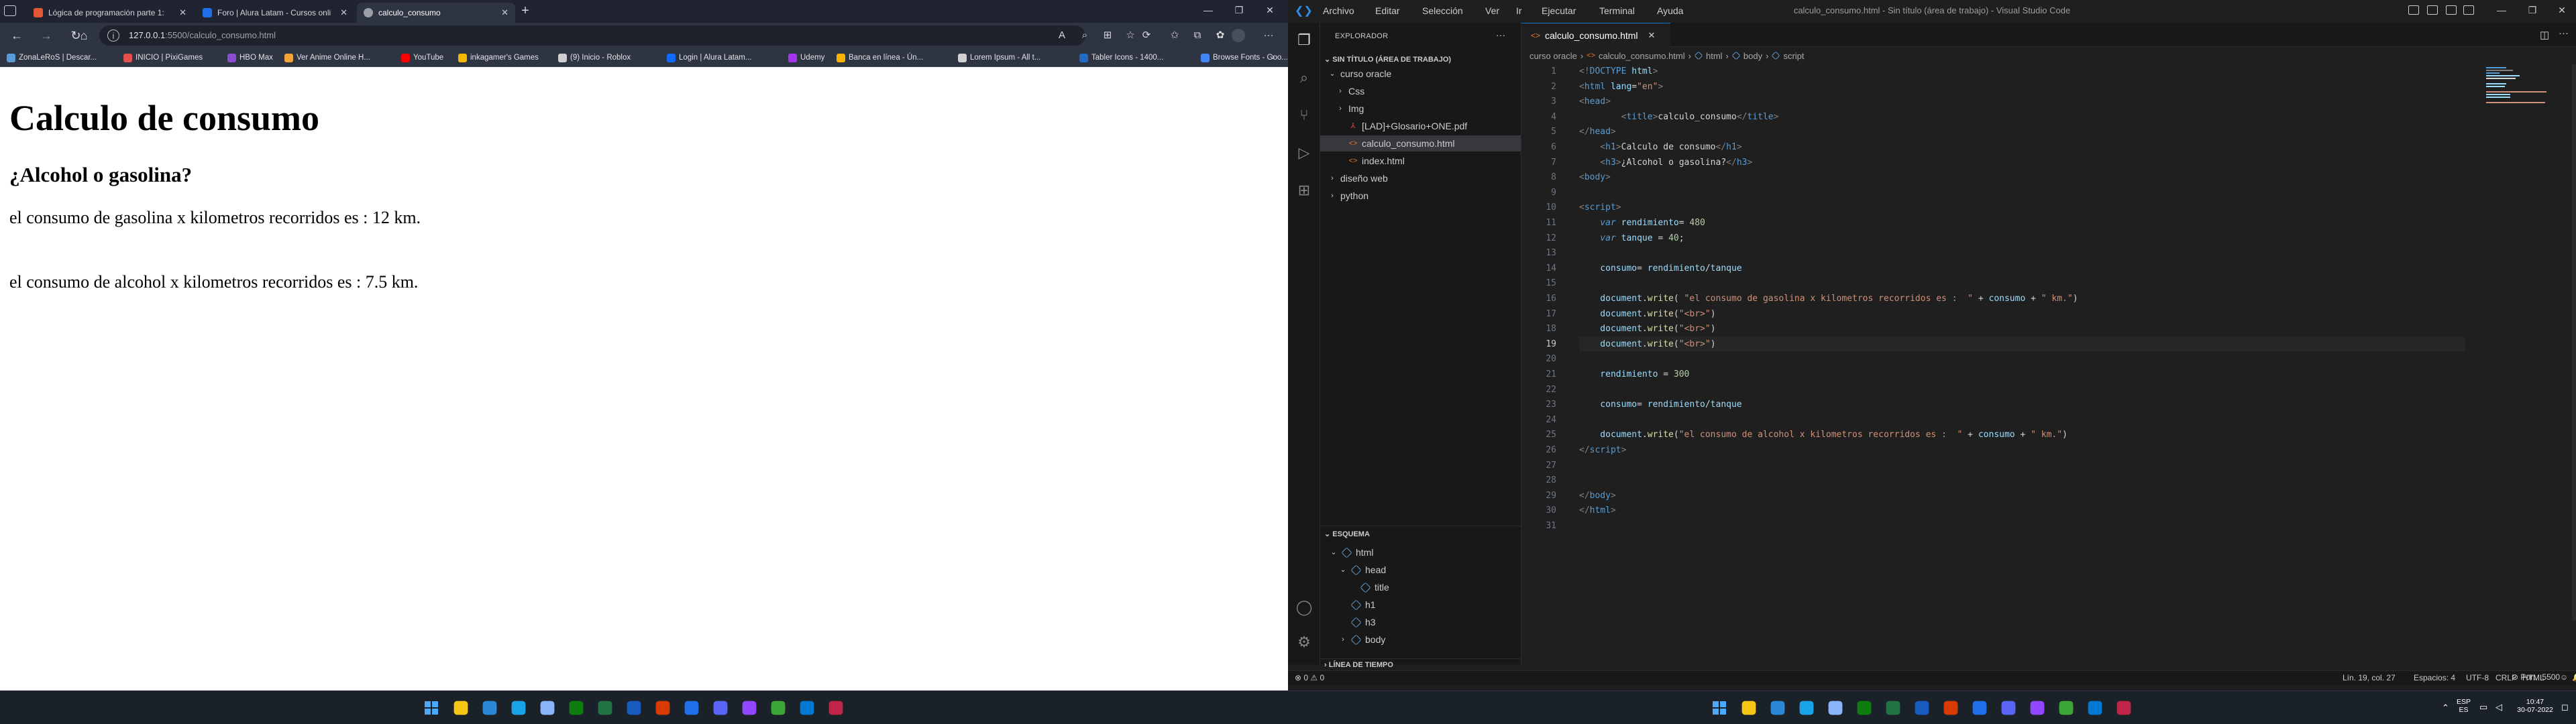  What do you see at coordinates (1500, 34) in the screenshot?
I see `explorer-more-icon: ···` at bounding box center [1500, 34].